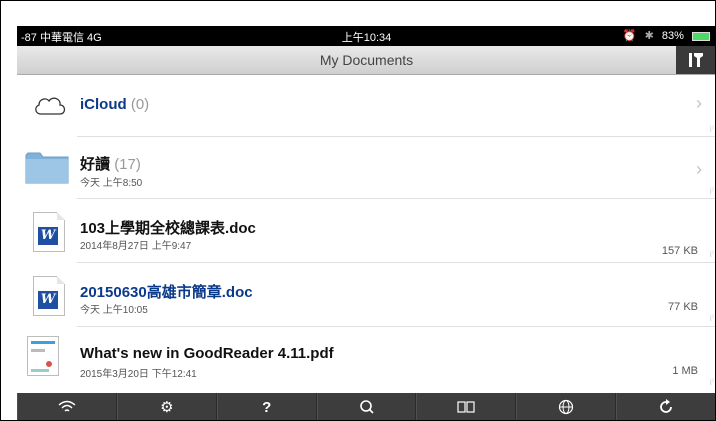 The width and height of the screenshot is (716, 421). I want to click on search-icon, so click(366, 407).